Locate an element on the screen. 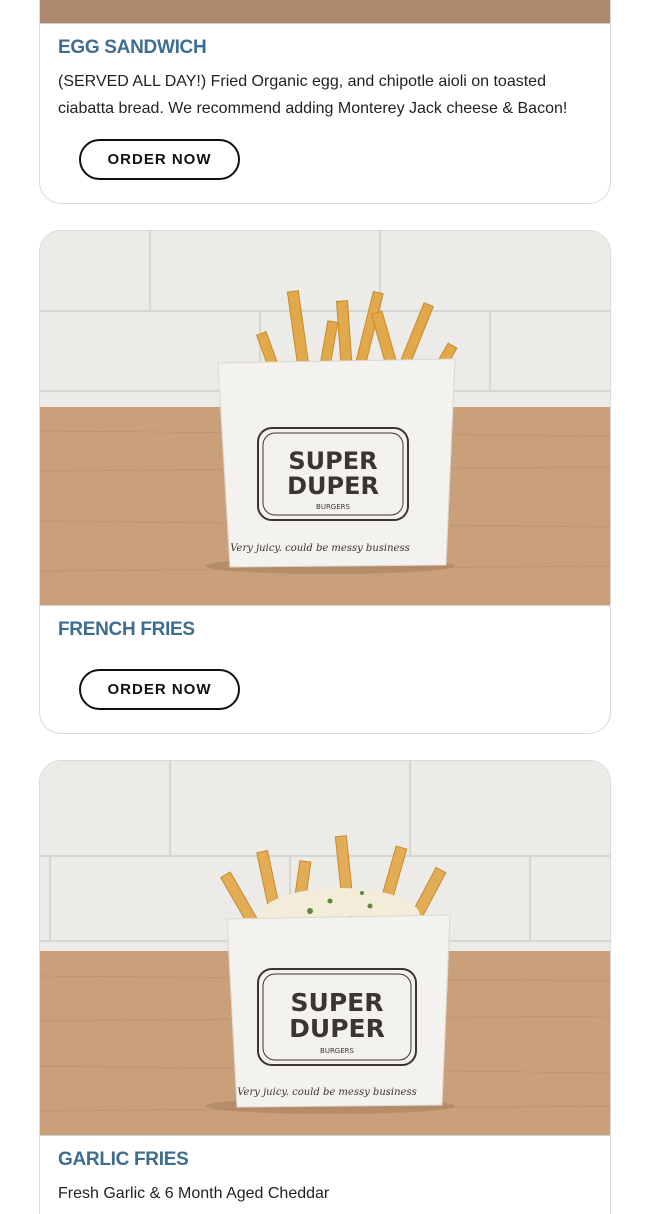  egg-sandwich-image is located at coordinates (325, 12).